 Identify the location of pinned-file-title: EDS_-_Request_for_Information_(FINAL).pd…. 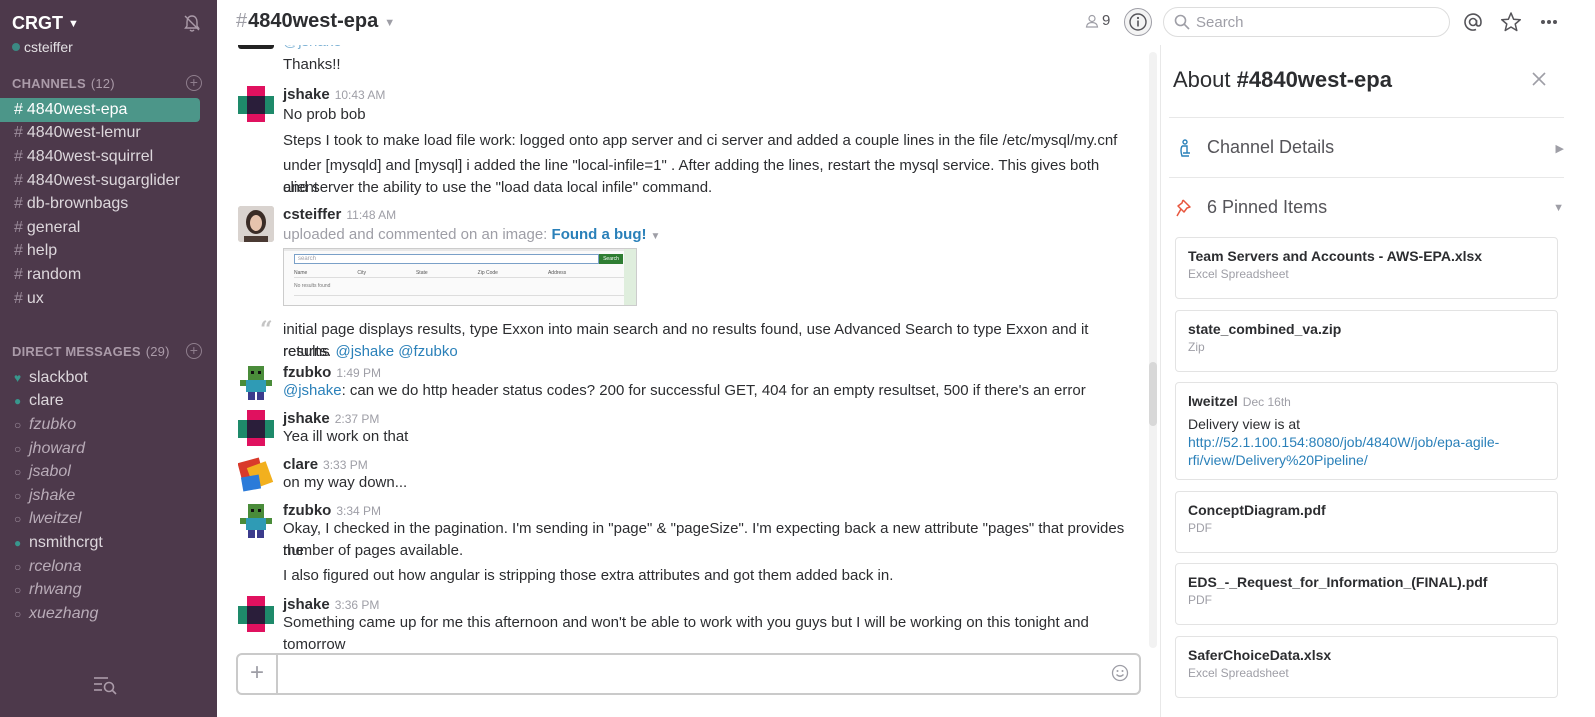
(1366, 582).